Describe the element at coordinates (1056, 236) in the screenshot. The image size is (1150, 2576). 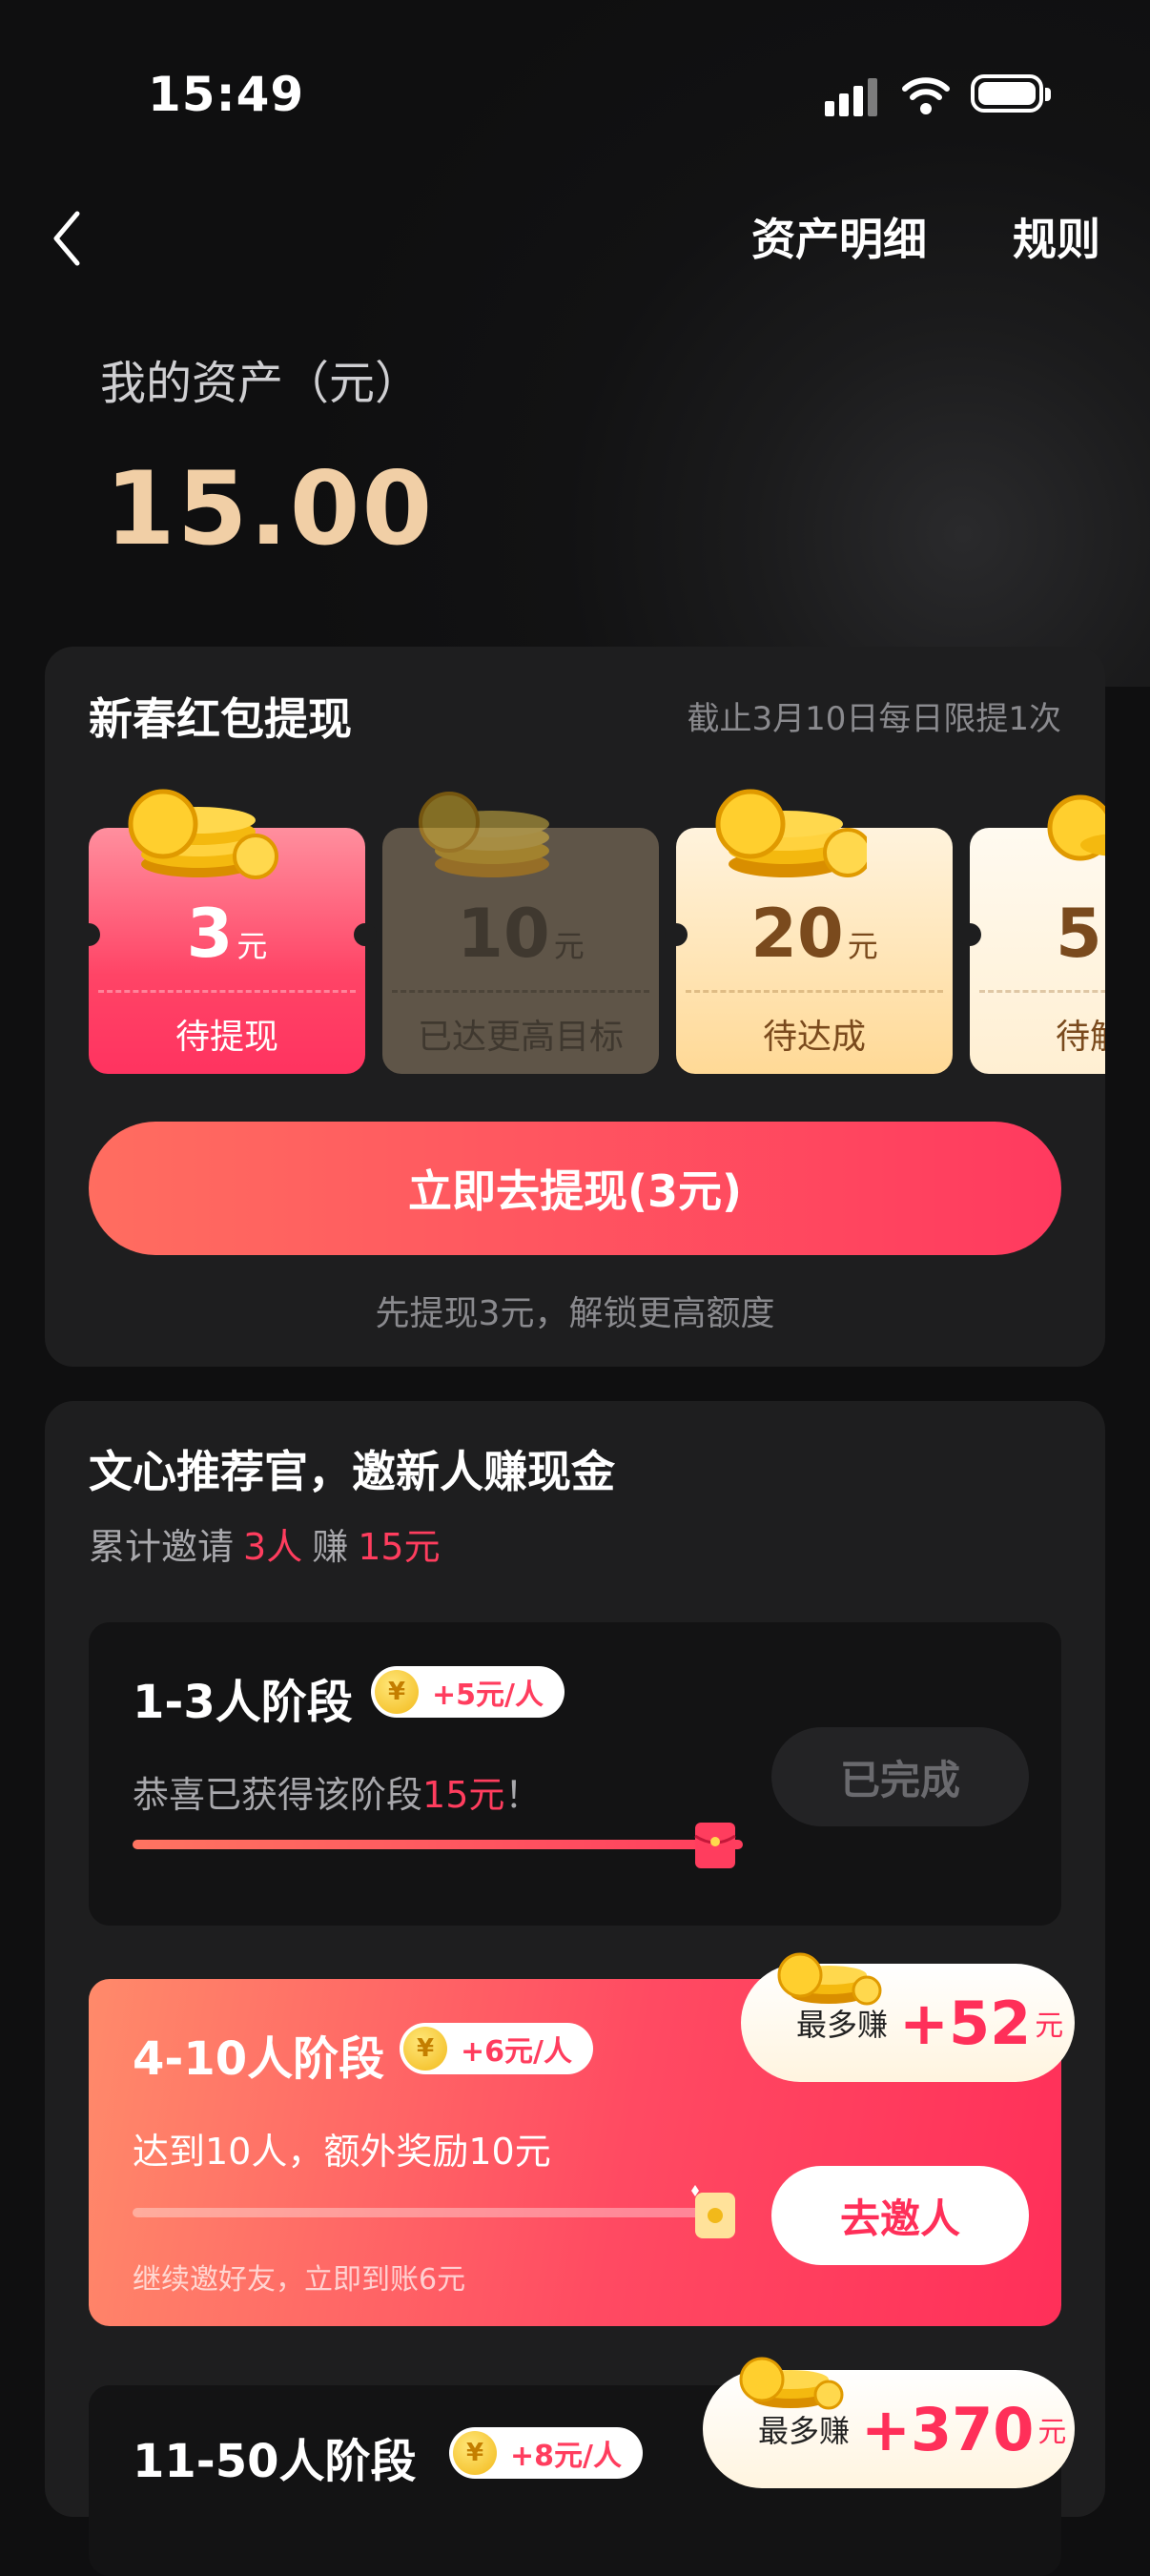
I see `rules-link: 规则` at that location.